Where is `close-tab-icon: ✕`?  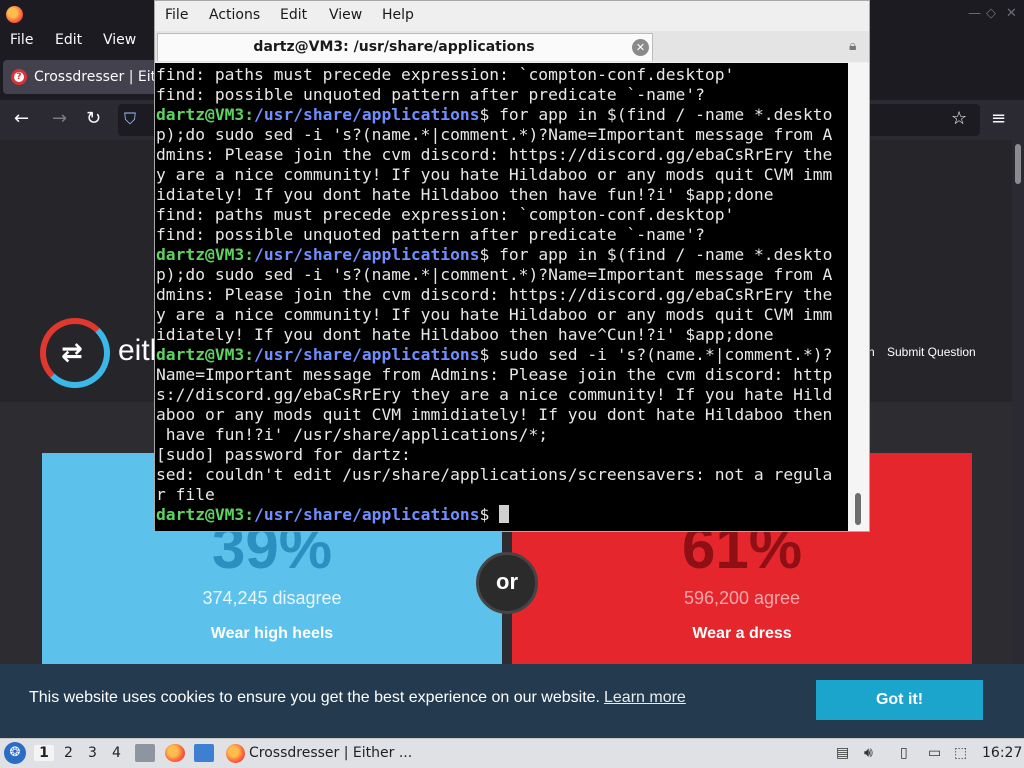 close-tab-icon: ✕ is located at coordinates (640, 47).